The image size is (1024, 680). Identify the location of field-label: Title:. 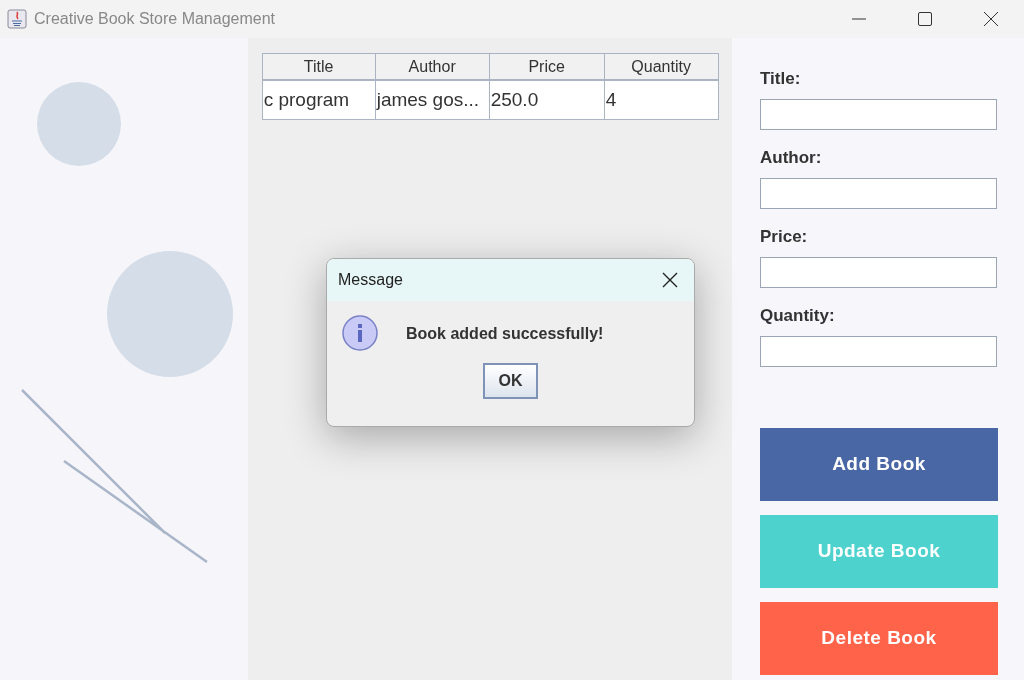
(781, 79).